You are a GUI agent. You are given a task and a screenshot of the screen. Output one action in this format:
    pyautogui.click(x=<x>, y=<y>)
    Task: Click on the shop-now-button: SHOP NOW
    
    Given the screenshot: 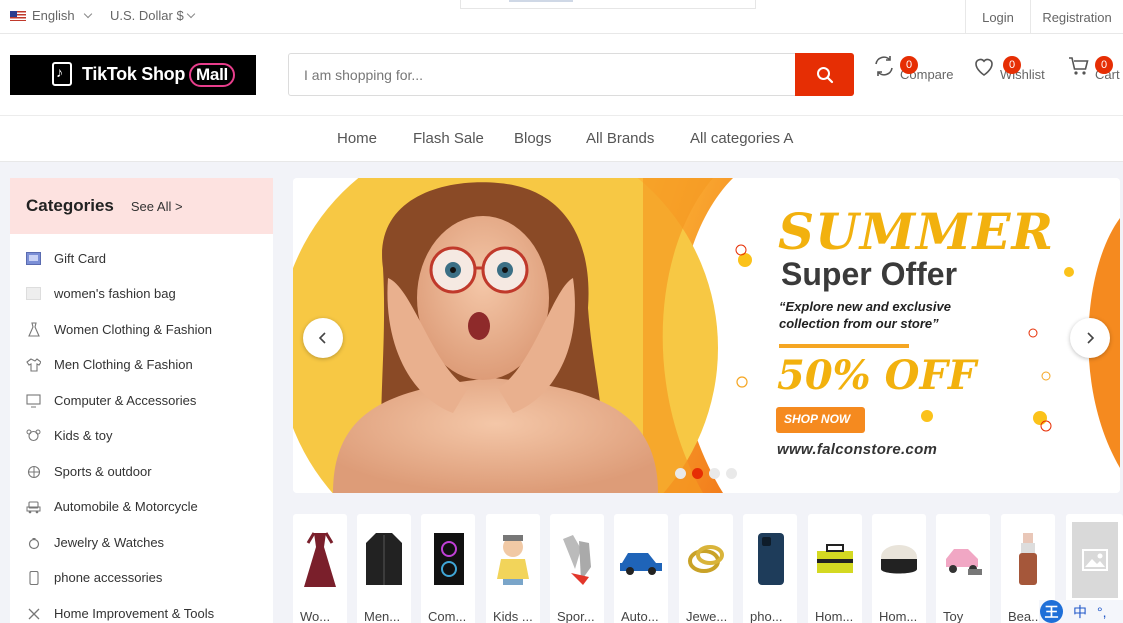 What is the action you would take?
    pyautogui.click(x=817, y=419)
    